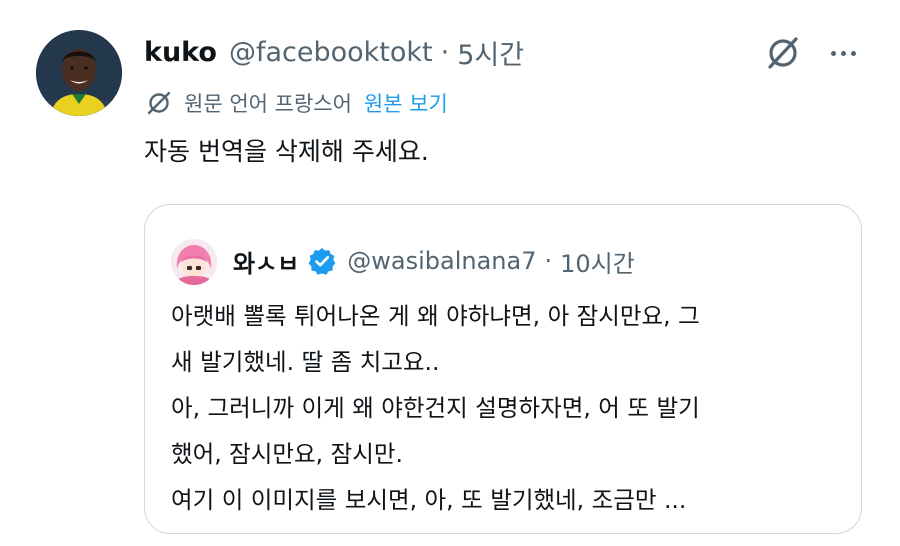  Describe the element at coordinates (194, 262) in the screenshot. I see `quoted-author-avatar` at that location.